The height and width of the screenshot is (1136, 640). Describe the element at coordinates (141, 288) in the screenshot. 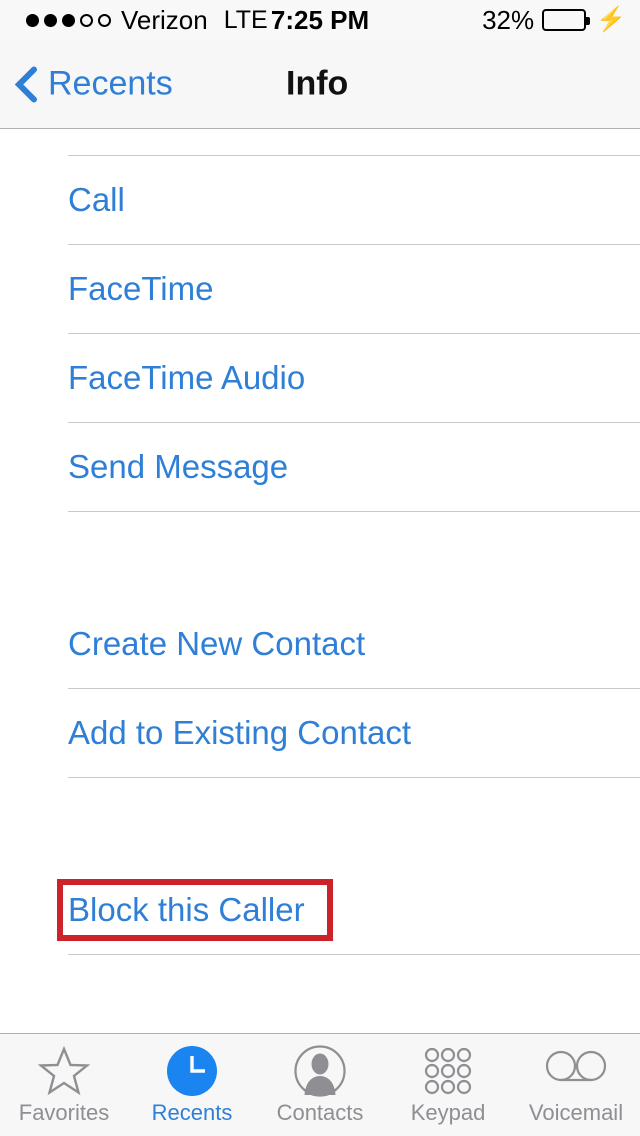

I see `list-item-label: FaceTime` at that location.